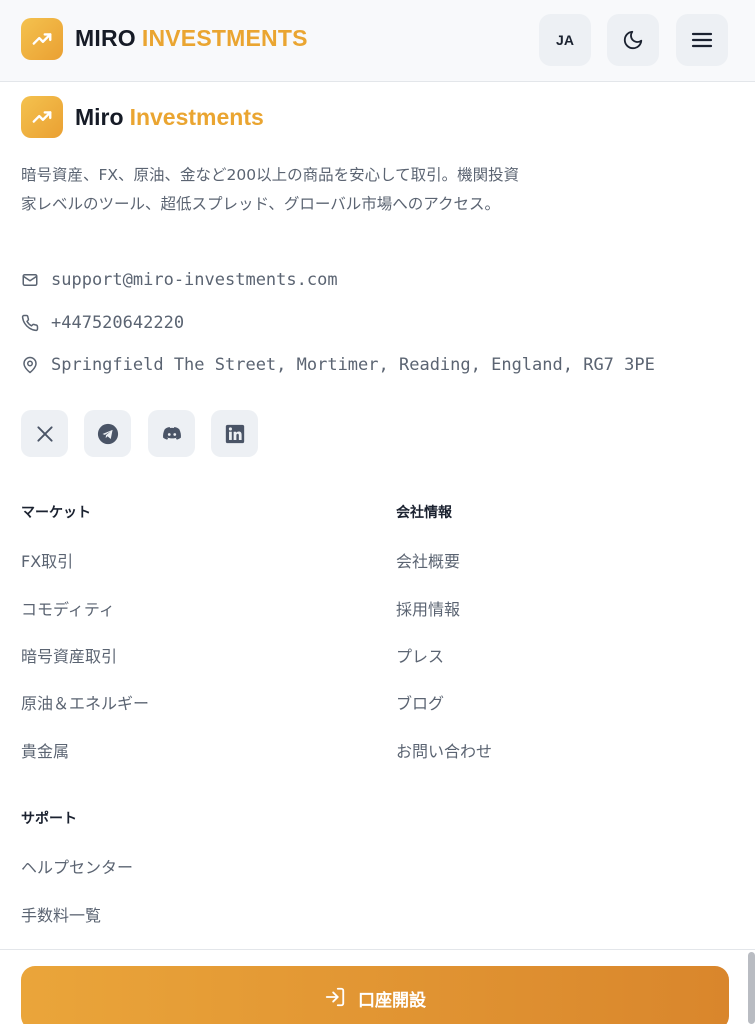  What do you see at coordinates (118, 323) in the screenshot?
I see `phone-text: +447520642220` at bounding box center [118, 323].